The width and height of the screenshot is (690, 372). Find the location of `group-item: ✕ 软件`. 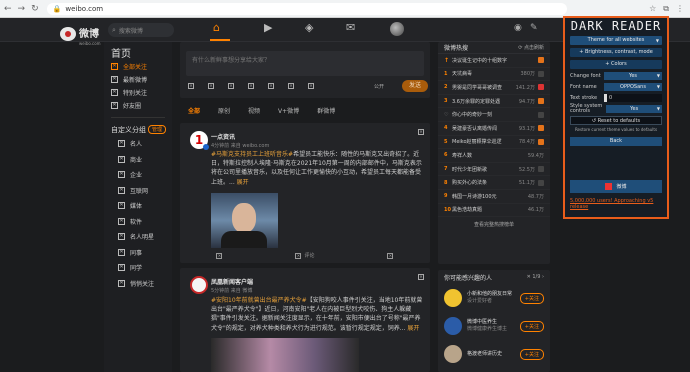

group-item: ✕ 软件 is located at coordinates (138, 222).